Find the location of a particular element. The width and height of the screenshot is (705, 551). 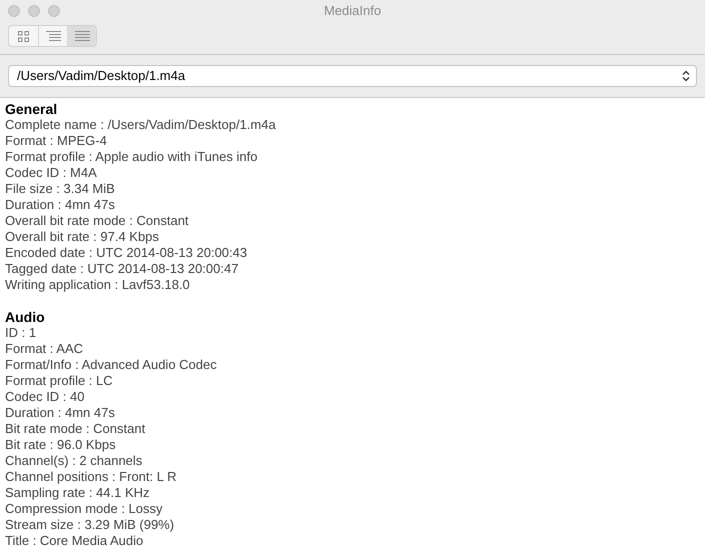

info-line: Overall bit rate : 97.4 Kbps is located at coordinates (82, 237).